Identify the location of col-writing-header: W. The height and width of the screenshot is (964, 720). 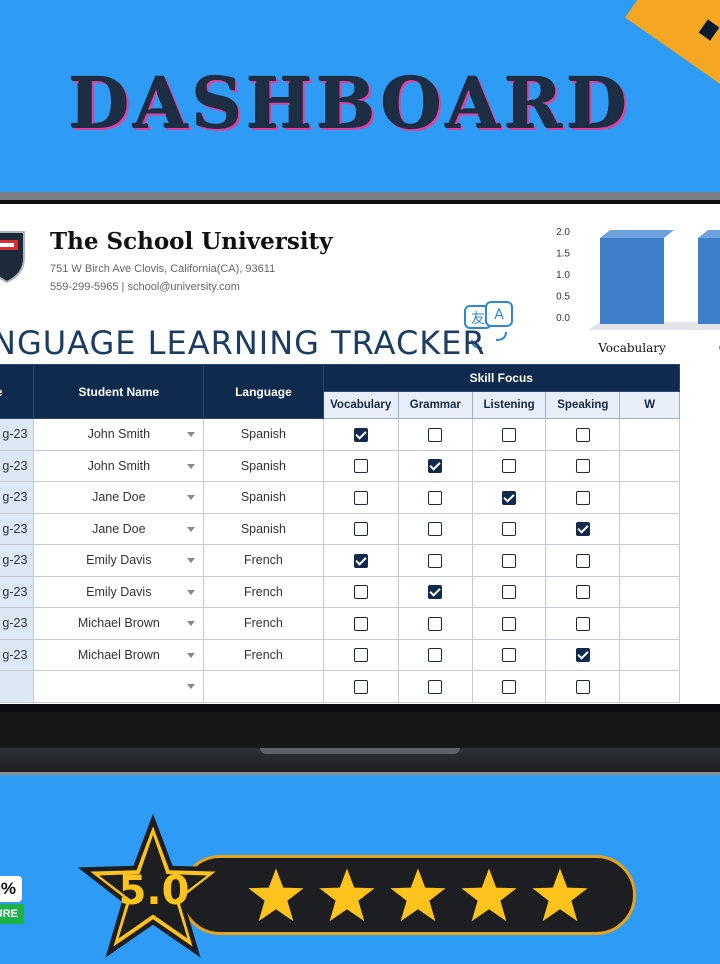
(649, 405).